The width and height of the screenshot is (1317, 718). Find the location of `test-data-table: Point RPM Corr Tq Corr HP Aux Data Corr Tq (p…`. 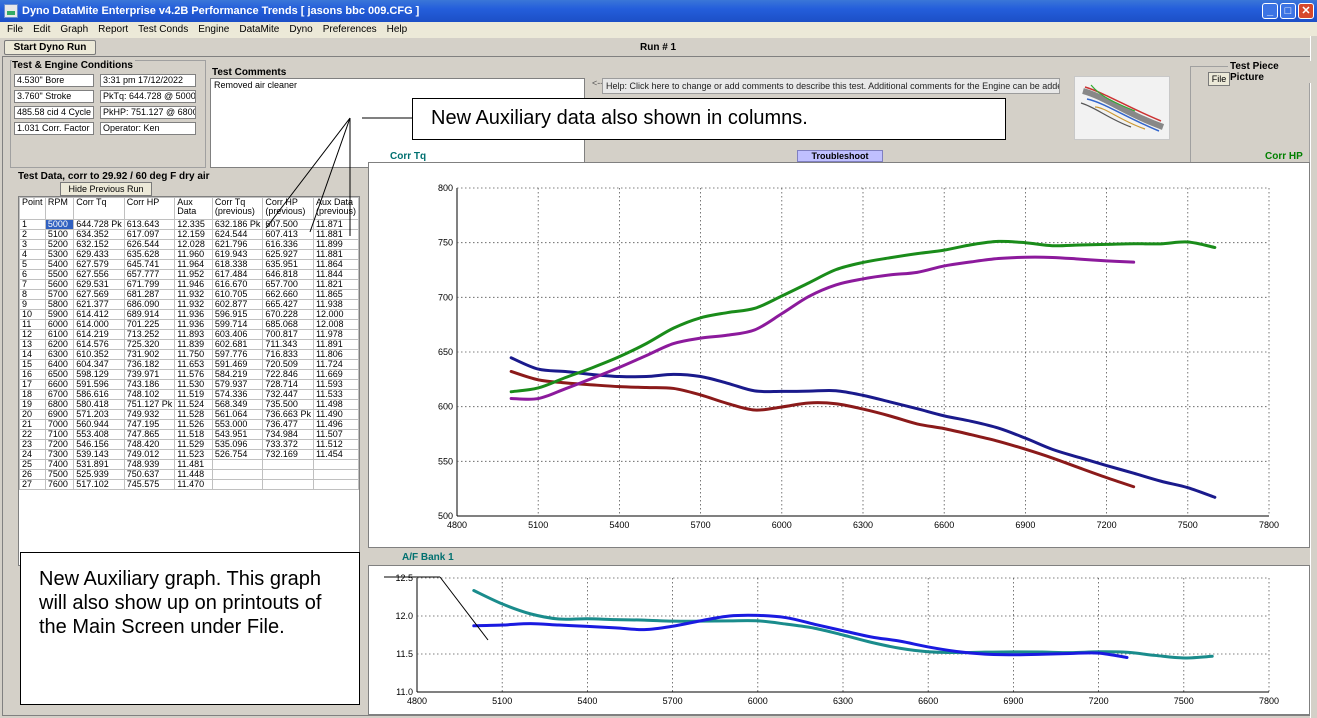

test-data-table: Point RPM Corr Tq Corr HP Aux Data Corr Tq (p… is located at coordinates (189, 381).